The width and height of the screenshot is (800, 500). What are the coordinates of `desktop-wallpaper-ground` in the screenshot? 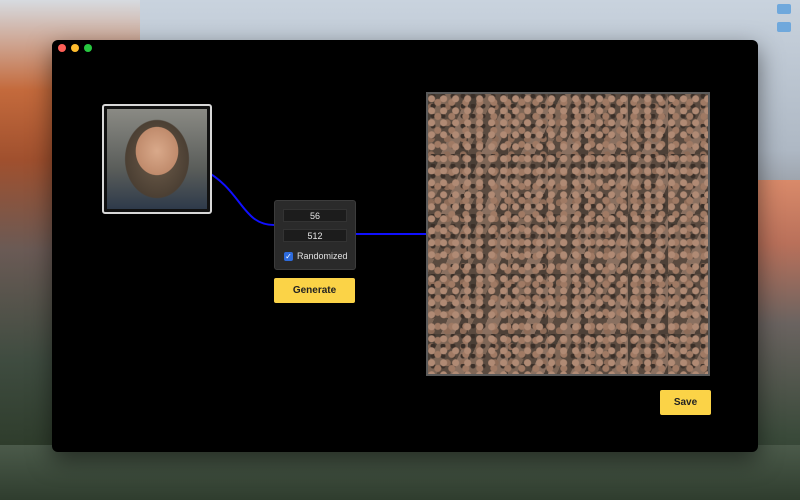 It's located at (400, 472).